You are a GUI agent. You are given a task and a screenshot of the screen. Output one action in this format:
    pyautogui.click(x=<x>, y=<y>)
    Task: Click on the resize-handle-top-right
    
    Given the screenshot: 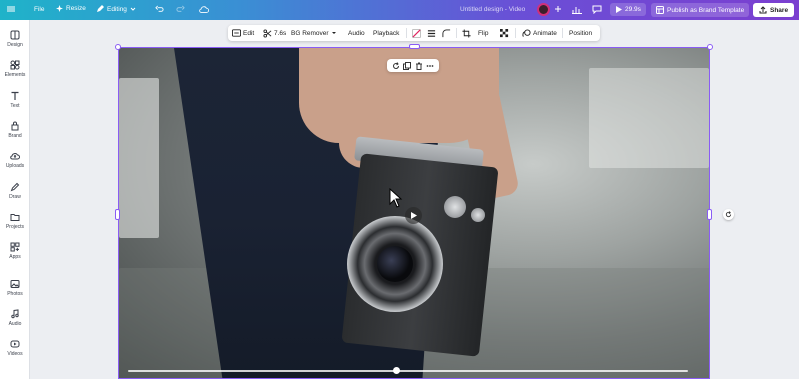 What is the action you would take?
    pyautogui.click(x=710, y=47)
    